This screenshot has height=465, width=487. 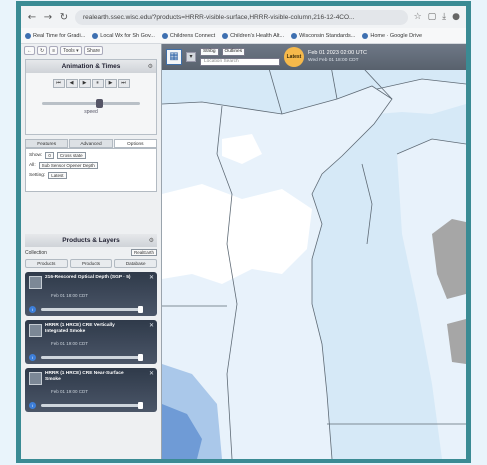 I want to click on tools-button: Tools ▾, so click(x=71, y=50).